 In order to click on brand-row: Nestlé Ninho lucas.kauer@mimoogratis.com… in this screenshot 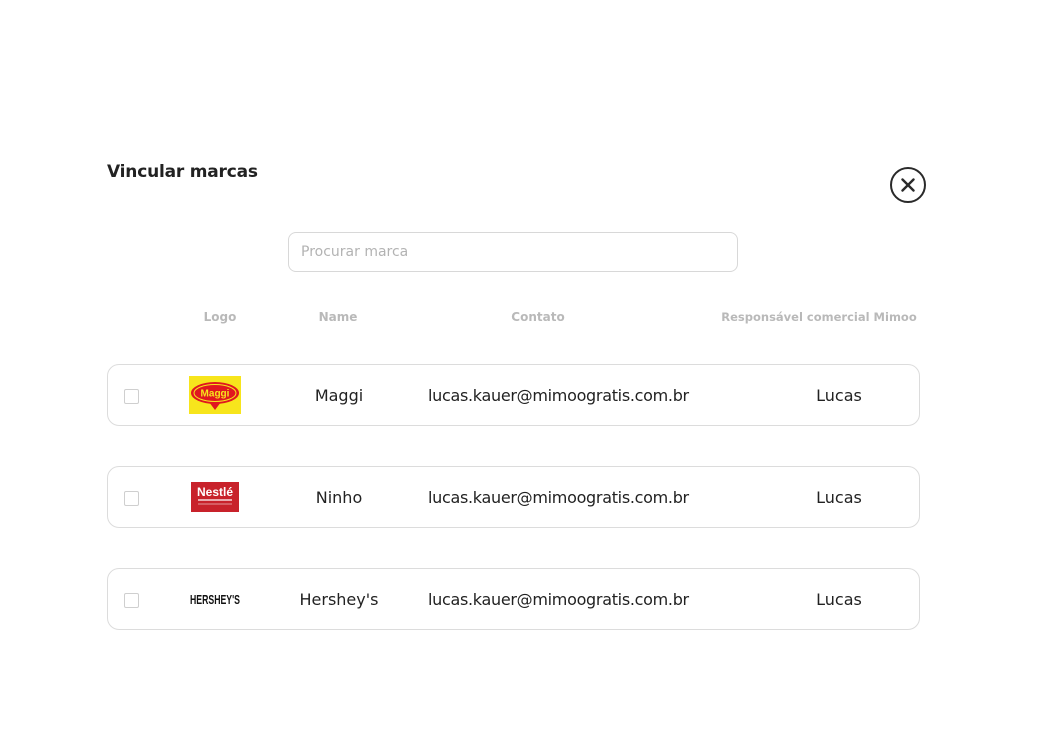, I will do `click(513, 497)`.